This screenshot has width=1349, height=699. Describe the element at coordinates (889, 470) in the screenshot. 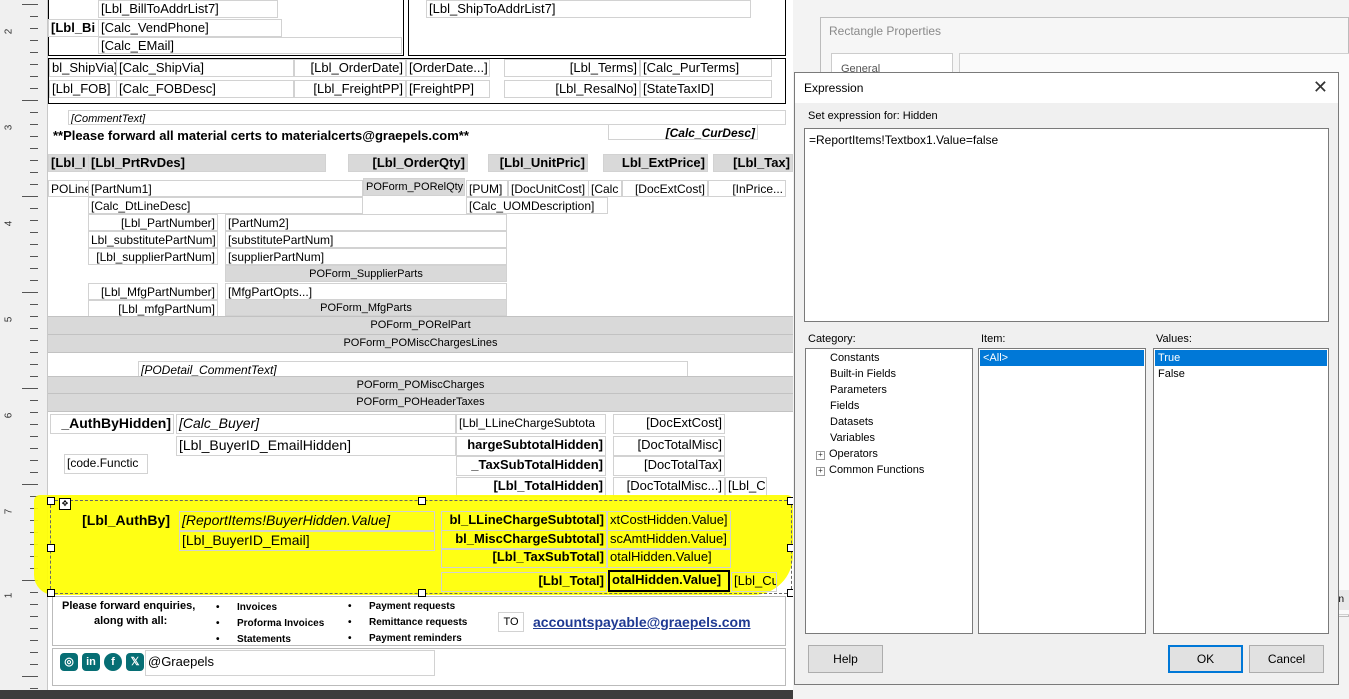

I see `category-common-functions: + Common Functions` at that location.